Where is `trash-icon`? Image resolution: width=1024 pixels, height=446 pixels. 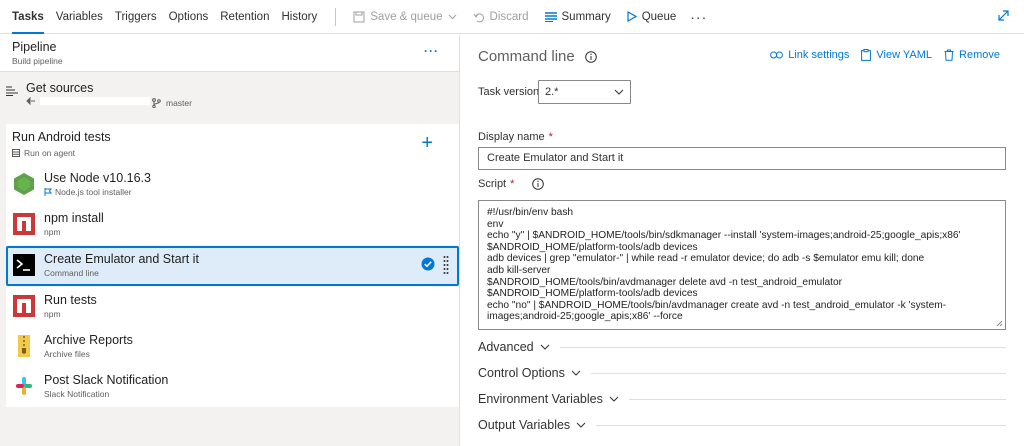 trash-icon is located at coordinates (949, 55).